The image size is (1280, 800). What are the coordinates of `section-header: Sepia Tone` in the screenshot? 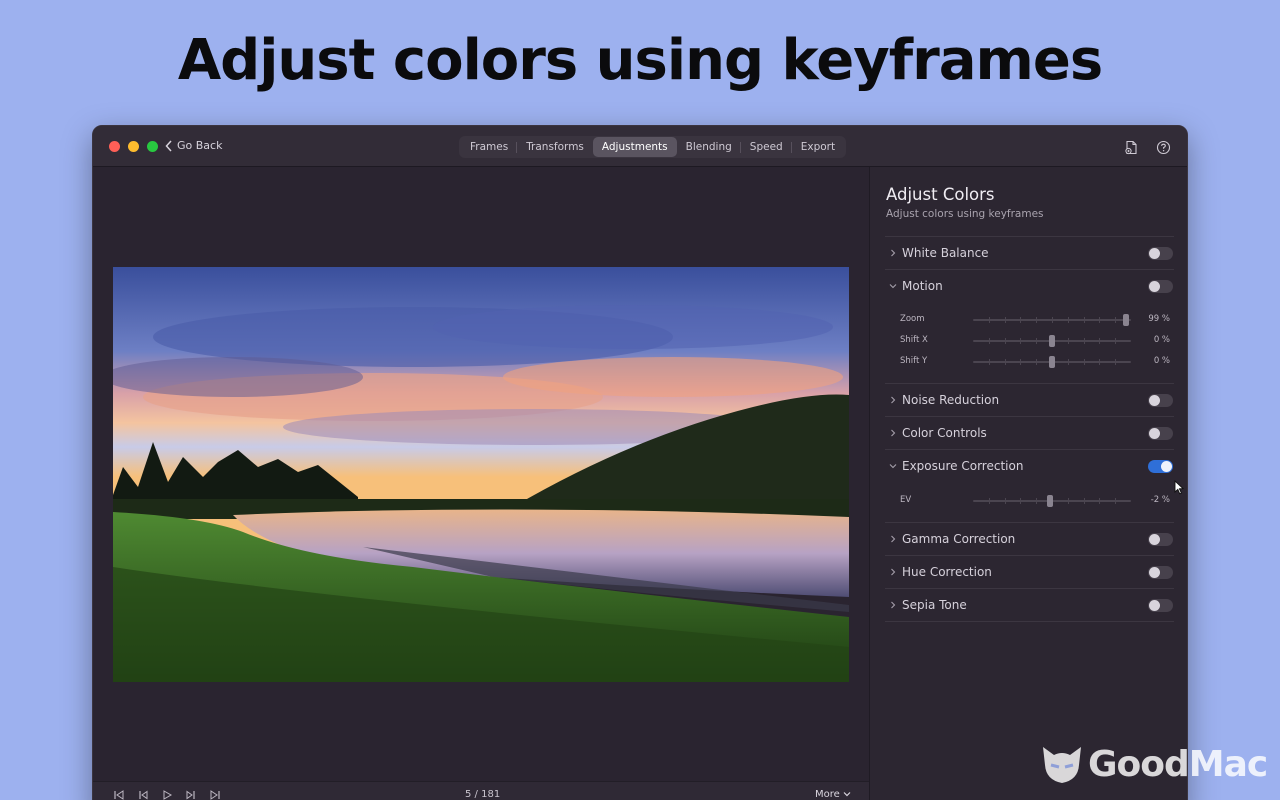 It's located at (1029, 605).